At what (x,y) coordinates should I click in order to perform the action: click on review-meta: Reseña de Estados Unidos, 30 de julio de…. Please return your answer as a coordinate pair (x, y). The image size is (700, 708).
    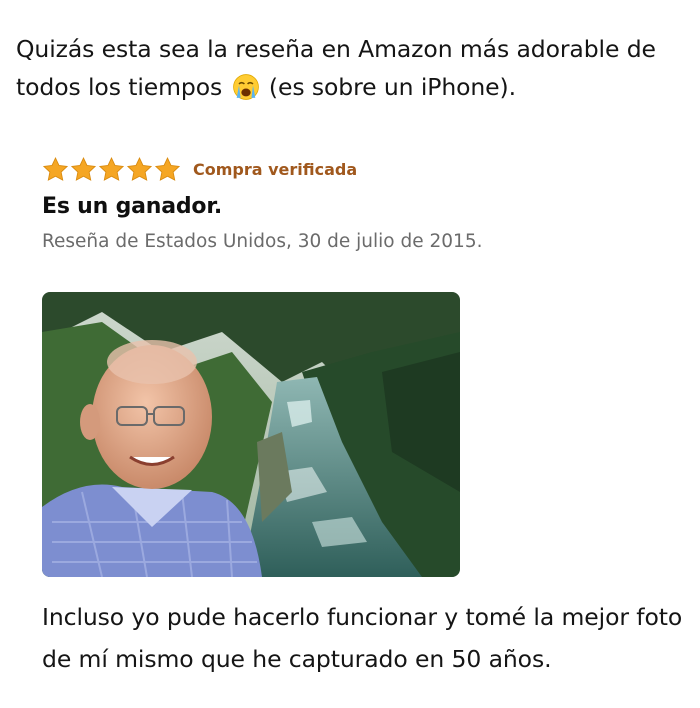
    Looking at the image, I should click on (262, 241).